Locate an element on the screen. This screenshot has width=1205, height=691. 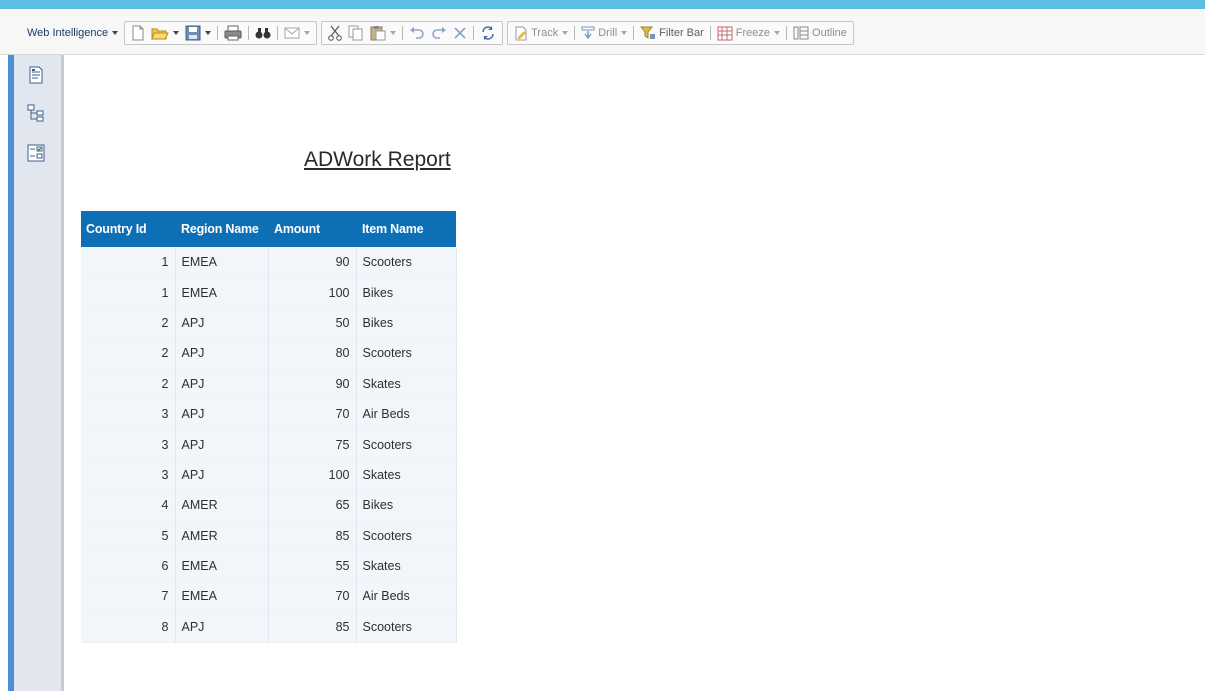
delete-button is located at coordinates (460, 33).